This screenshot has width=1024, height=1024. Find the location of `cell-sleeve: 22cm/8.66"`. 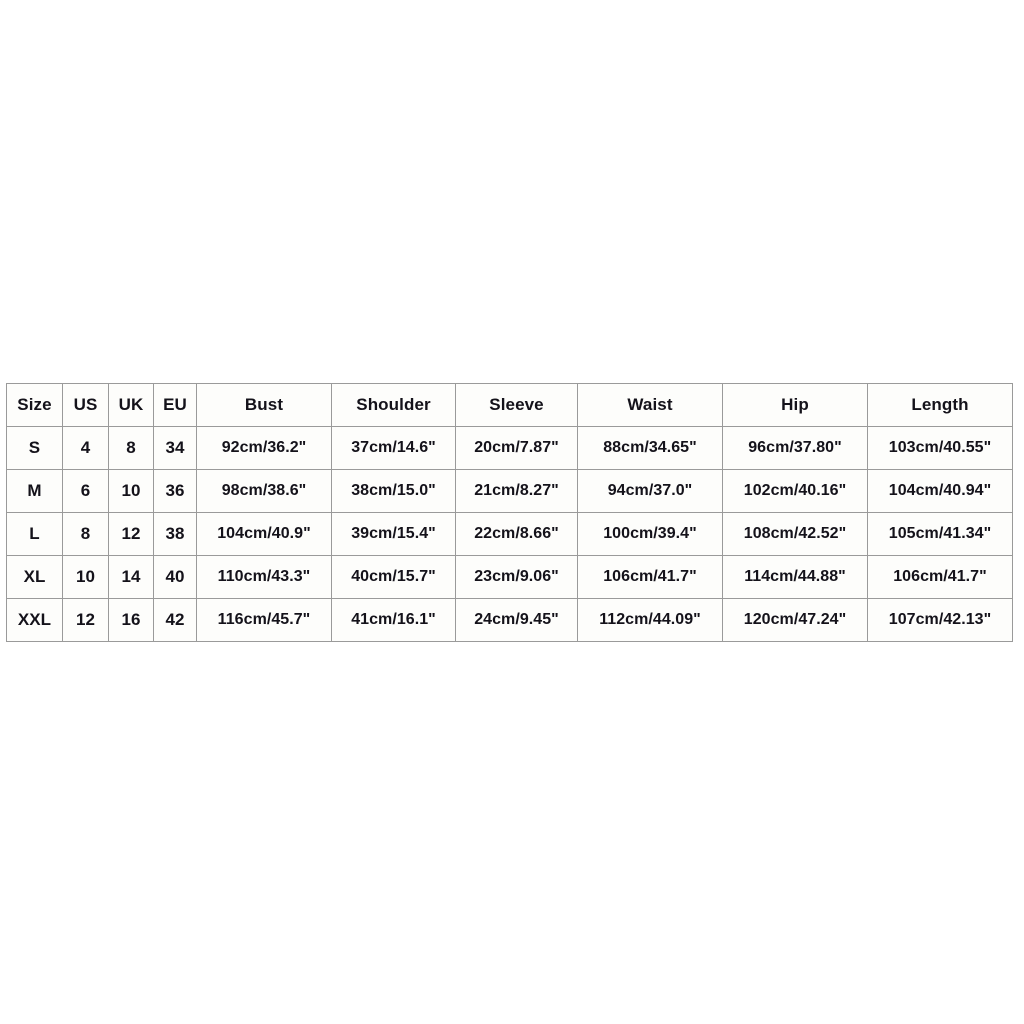

cell-sleeve: 22cm/8.66" is located at coordinates (516, 534).